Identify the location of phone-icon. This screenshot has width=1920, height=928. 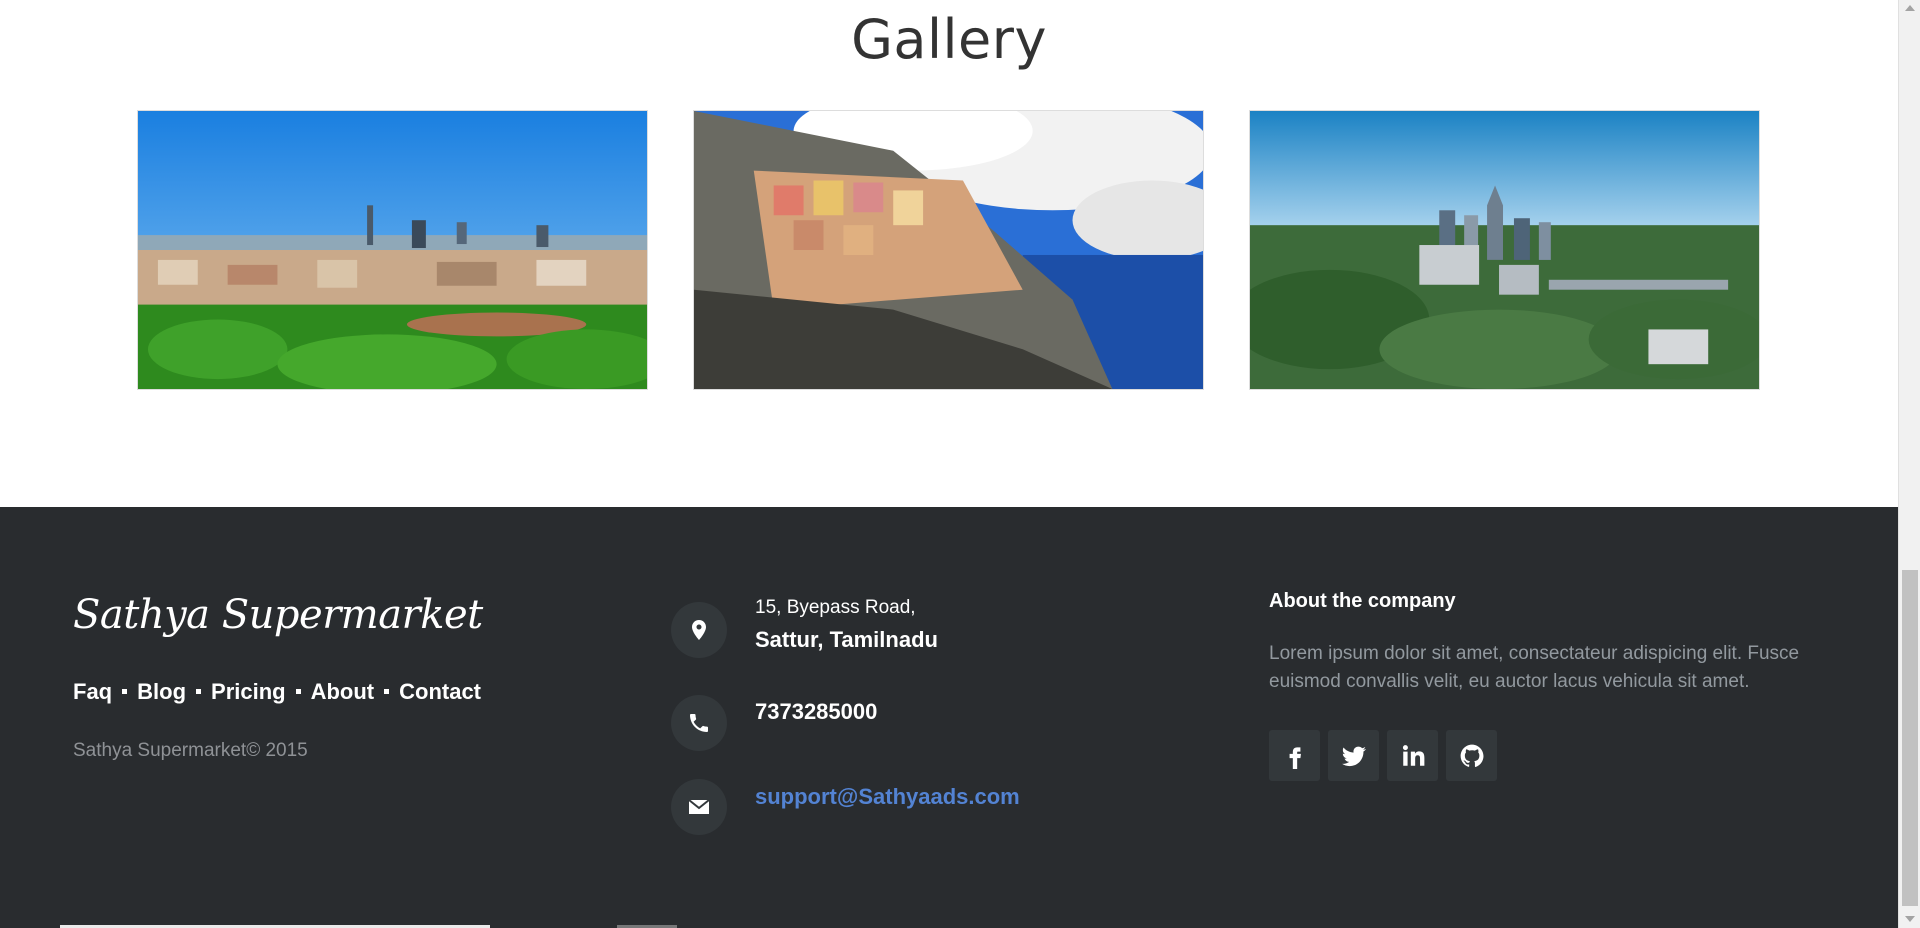
(699, 723).